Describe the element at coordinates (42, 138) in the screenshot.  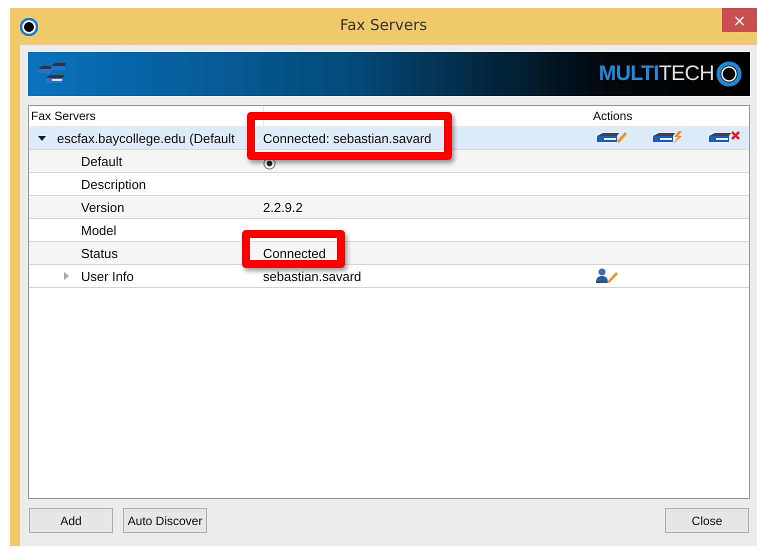
I see `collapse-arrow-icon` at that location.